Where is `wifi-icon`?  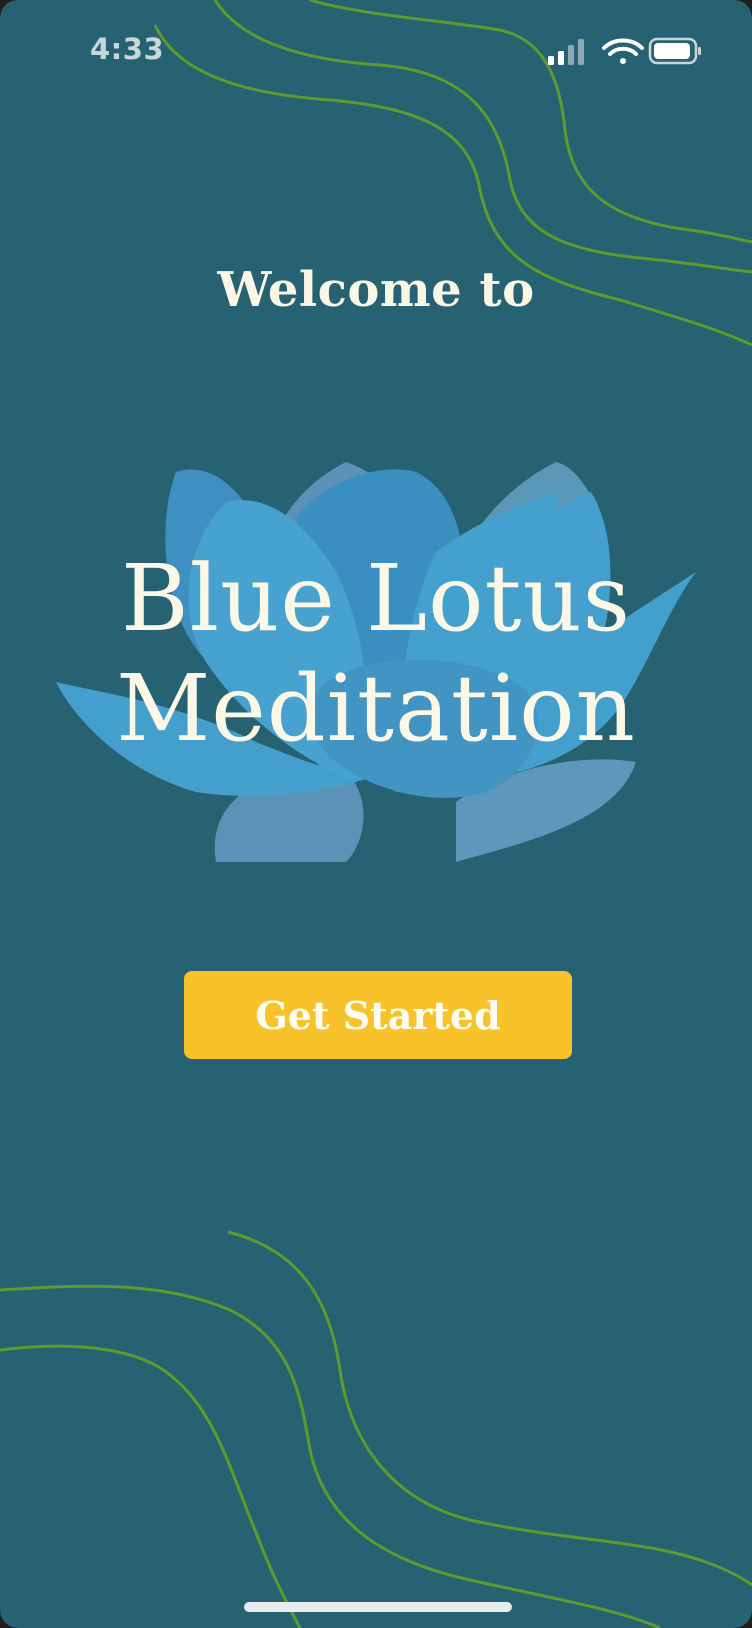
wifi-icon is located at coordinates (623, 51).